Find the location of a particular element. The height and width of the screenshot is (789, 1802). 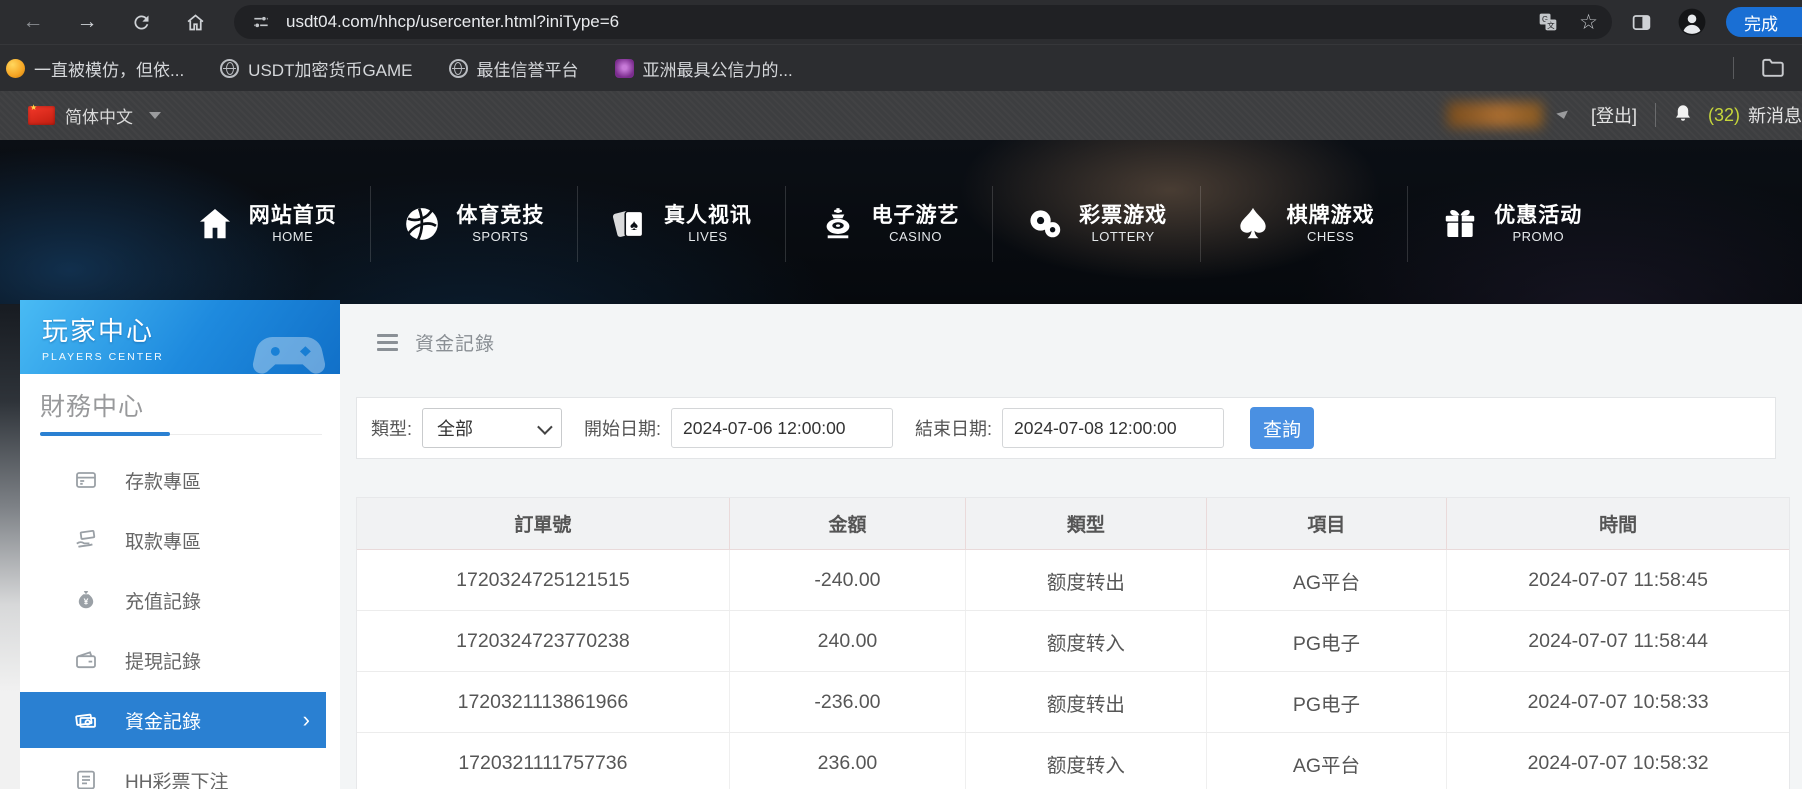

username-blurred is located at coordinates (1494, 115).